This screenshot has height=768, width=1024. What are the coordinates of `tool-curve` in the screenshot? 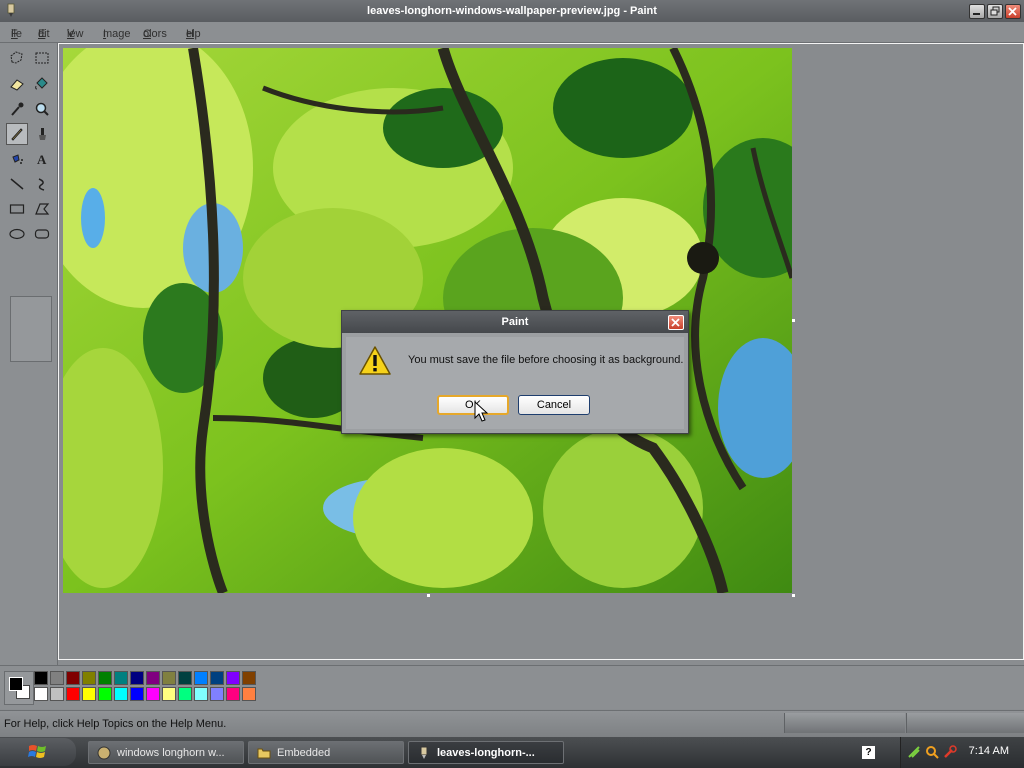 It's located at (42, 184).